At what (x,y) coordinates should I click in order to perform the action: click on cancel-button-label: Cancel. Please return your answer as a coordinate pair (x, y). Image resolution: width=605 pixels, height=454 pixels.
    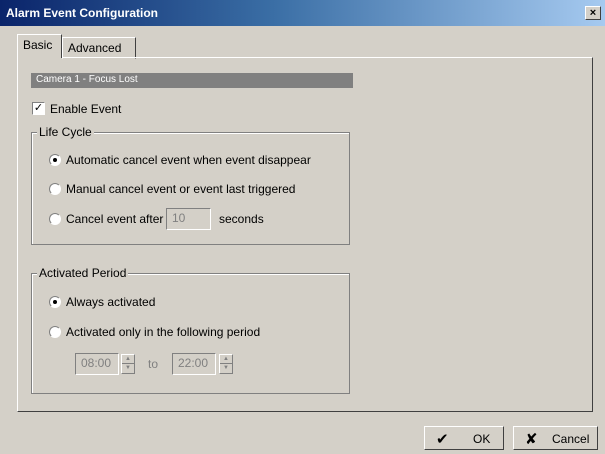
    Looking at the image, I should click on (571, 439).